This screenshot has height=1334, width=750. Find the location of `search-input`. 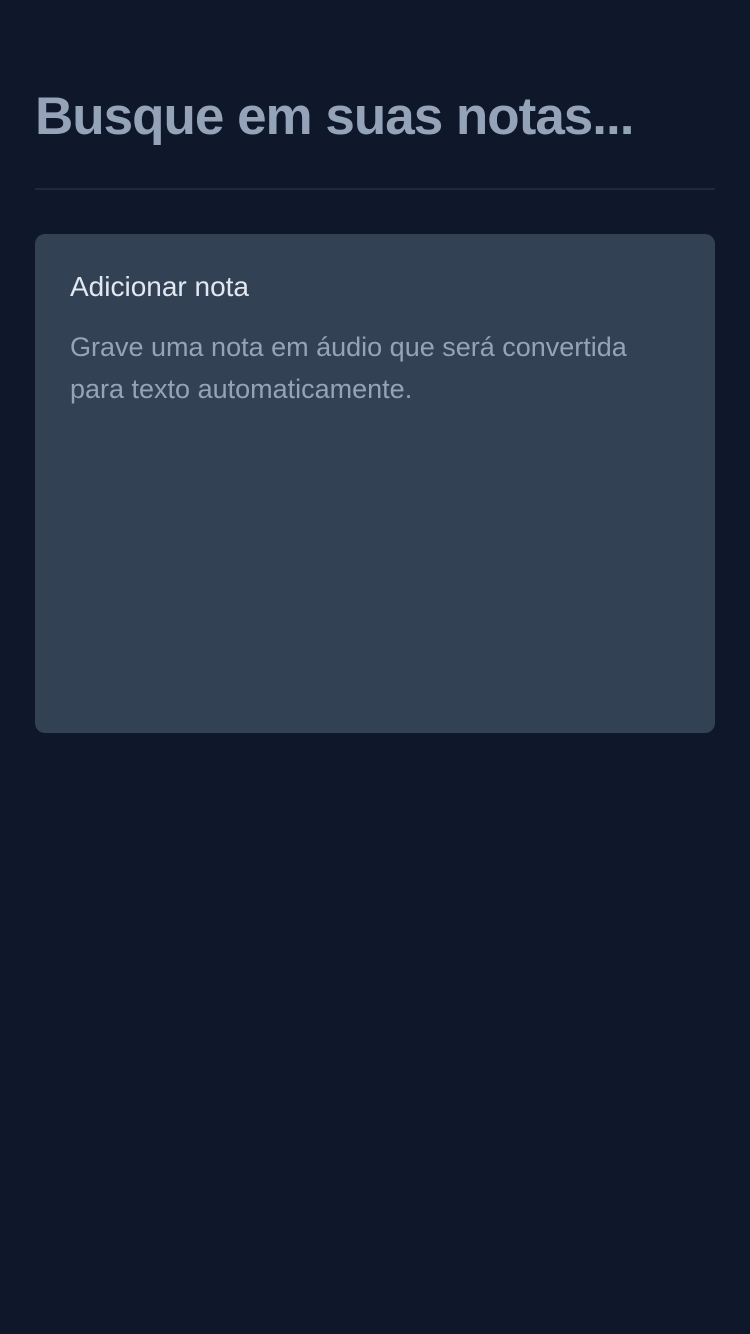

search-input is located at coordinates (375, 116).